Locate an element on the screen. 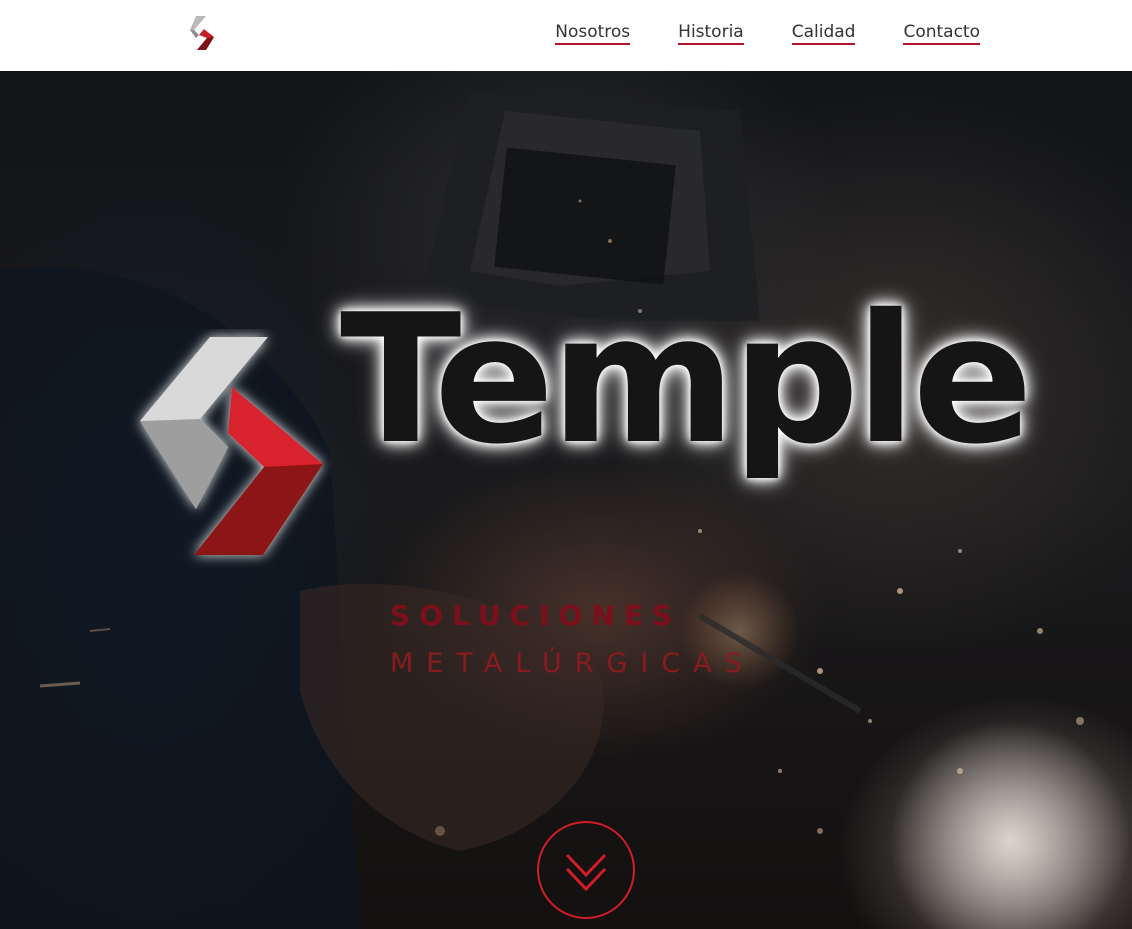 This screenshot has height=929, width=1132. nav-link-nosotros: Nosotros is located at coordinates (593, 33).